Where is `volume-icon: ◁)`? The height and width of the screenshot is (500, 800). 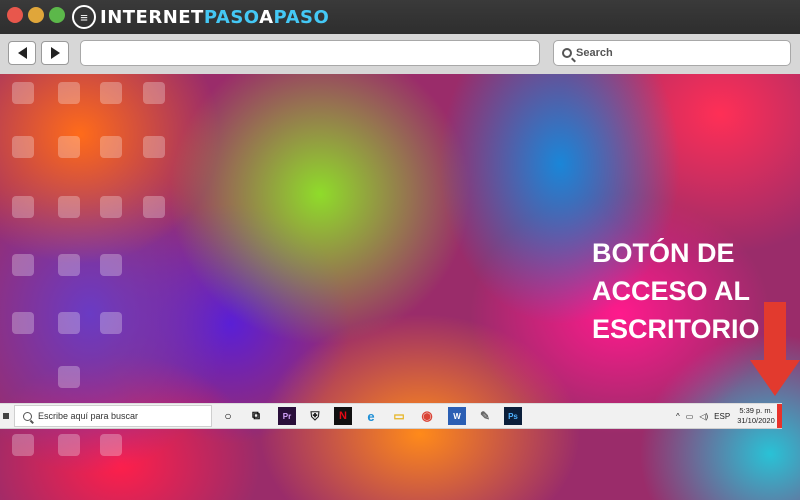 volume-icon: ◁) is located at coordinates (703, 416).